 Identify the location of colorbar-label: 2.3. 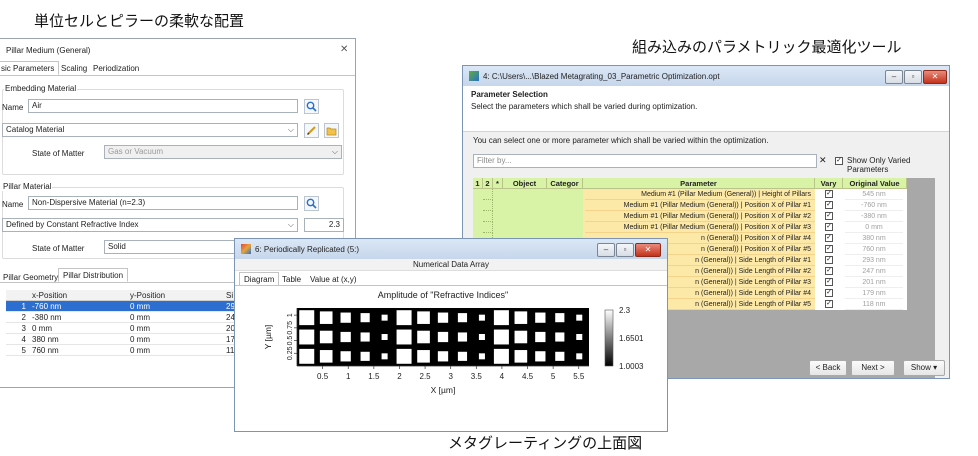
(625, 310).